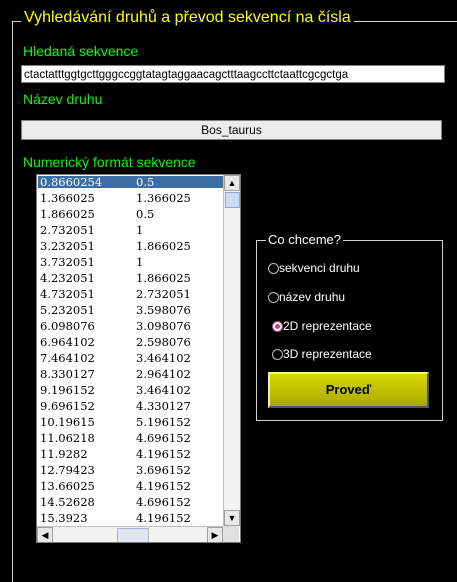 This screenshot has width=457, height=582. I want to click on list-item-y: 3.598076, so click(163, 310).